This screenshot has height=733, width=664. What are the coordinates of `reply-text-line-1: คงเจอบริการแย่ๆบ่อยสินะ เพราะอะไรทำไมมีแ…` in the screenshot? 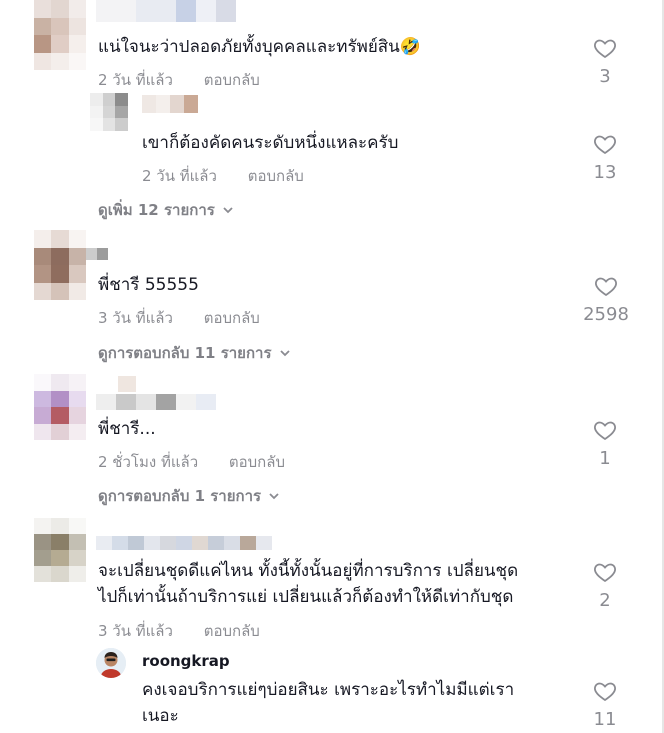 It's located at (328, 690).